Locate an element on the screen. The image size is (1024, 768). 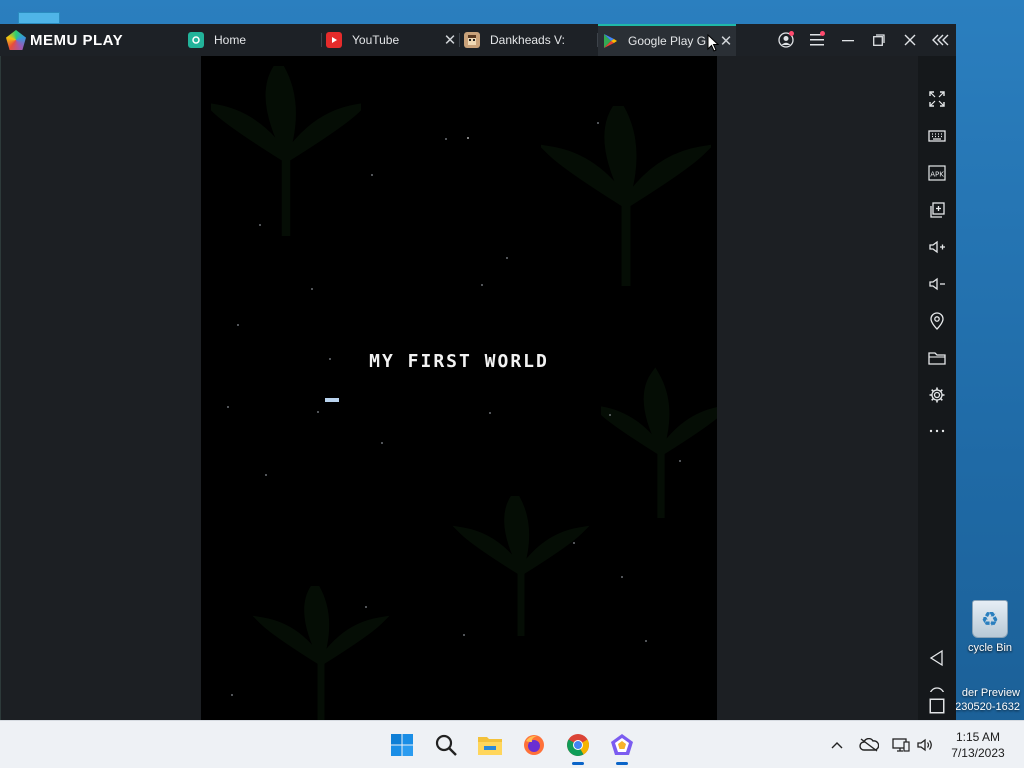
close-icon is located at coordinates (909, 40).